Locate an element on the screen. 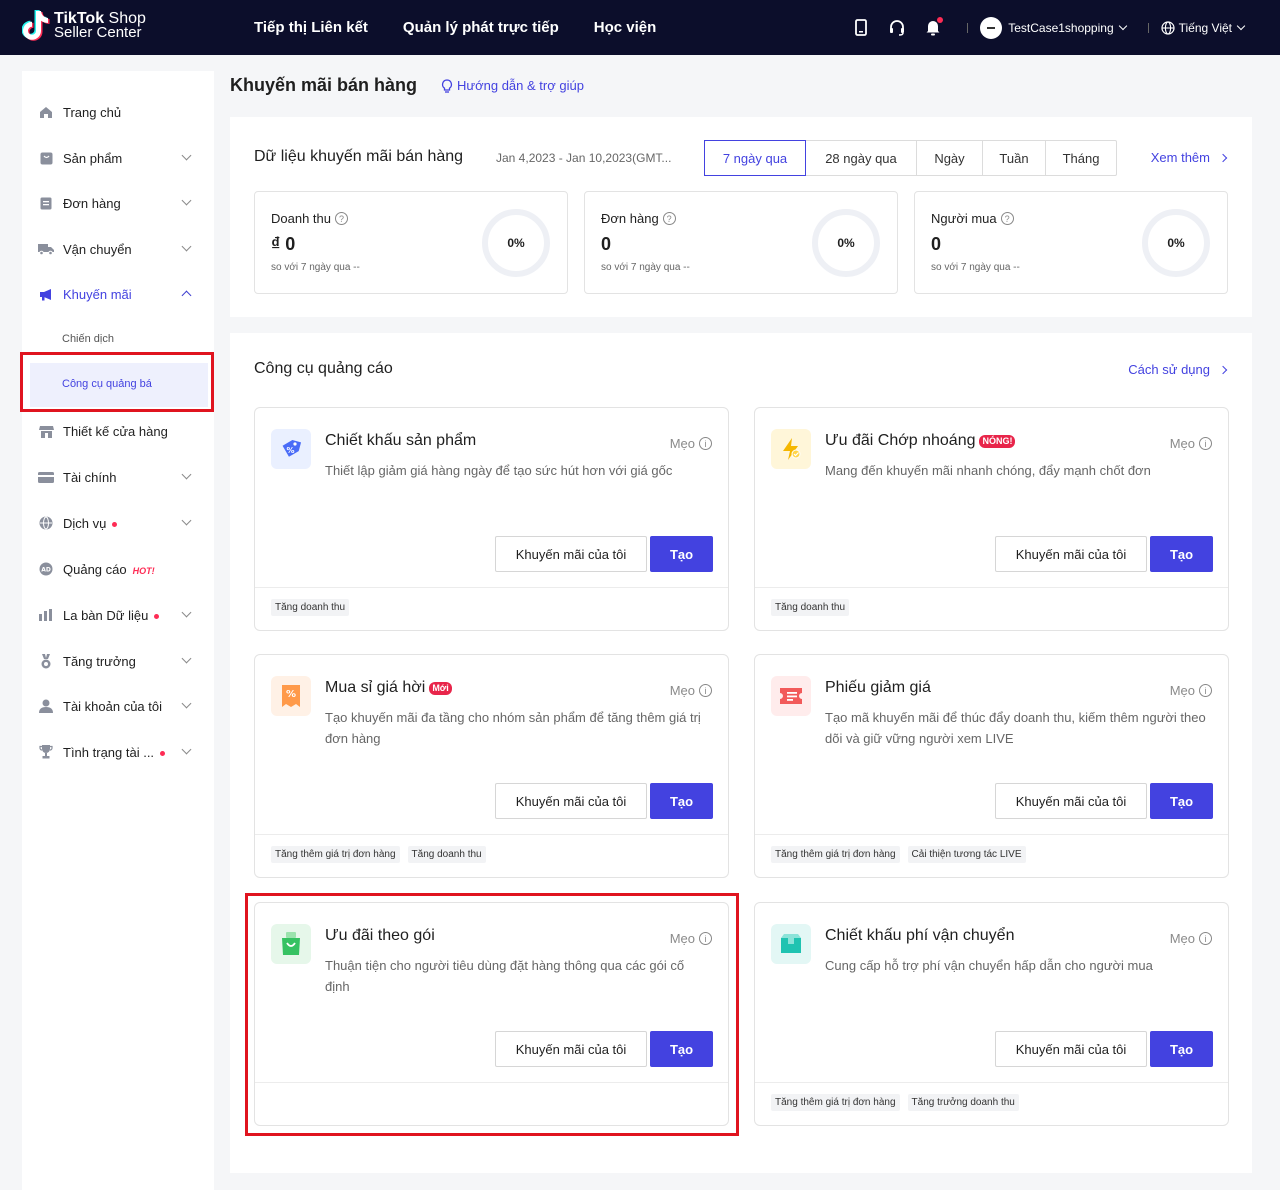 The image size is (1280, 1190). sidebar-item-shipping: Vận chuyển is located at coordinates (118, 249).